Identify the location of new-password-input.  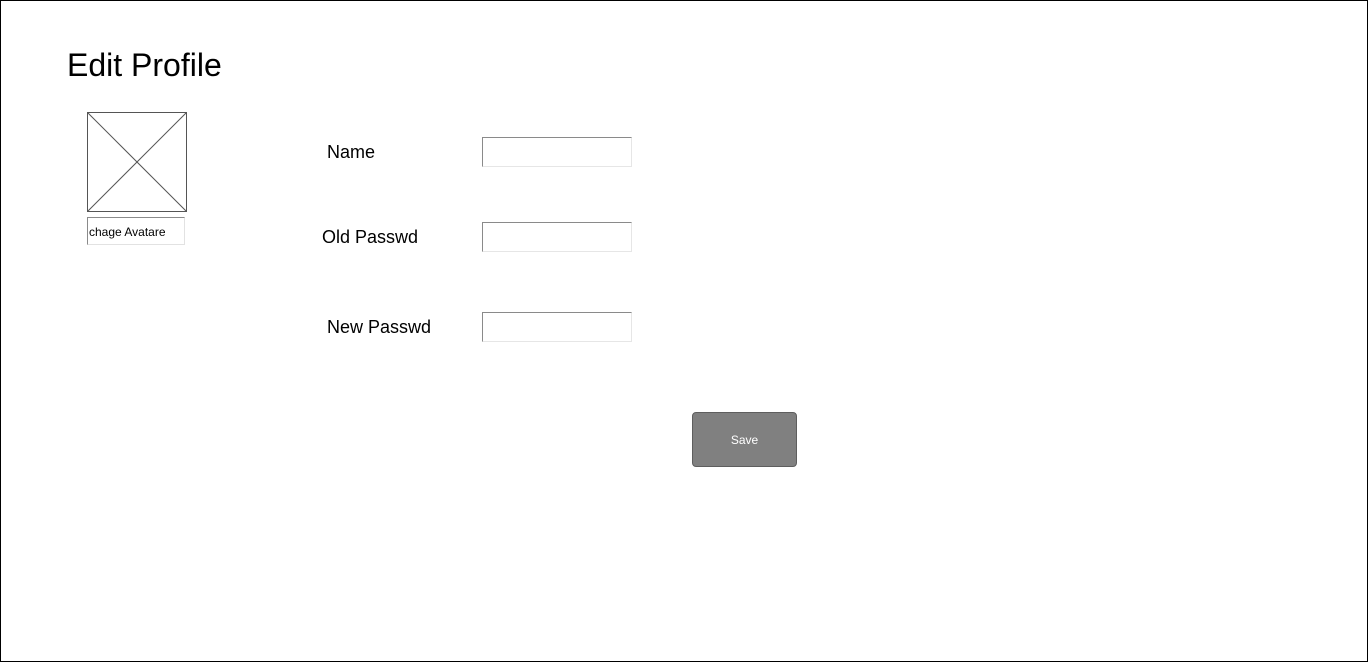
(557, 327).